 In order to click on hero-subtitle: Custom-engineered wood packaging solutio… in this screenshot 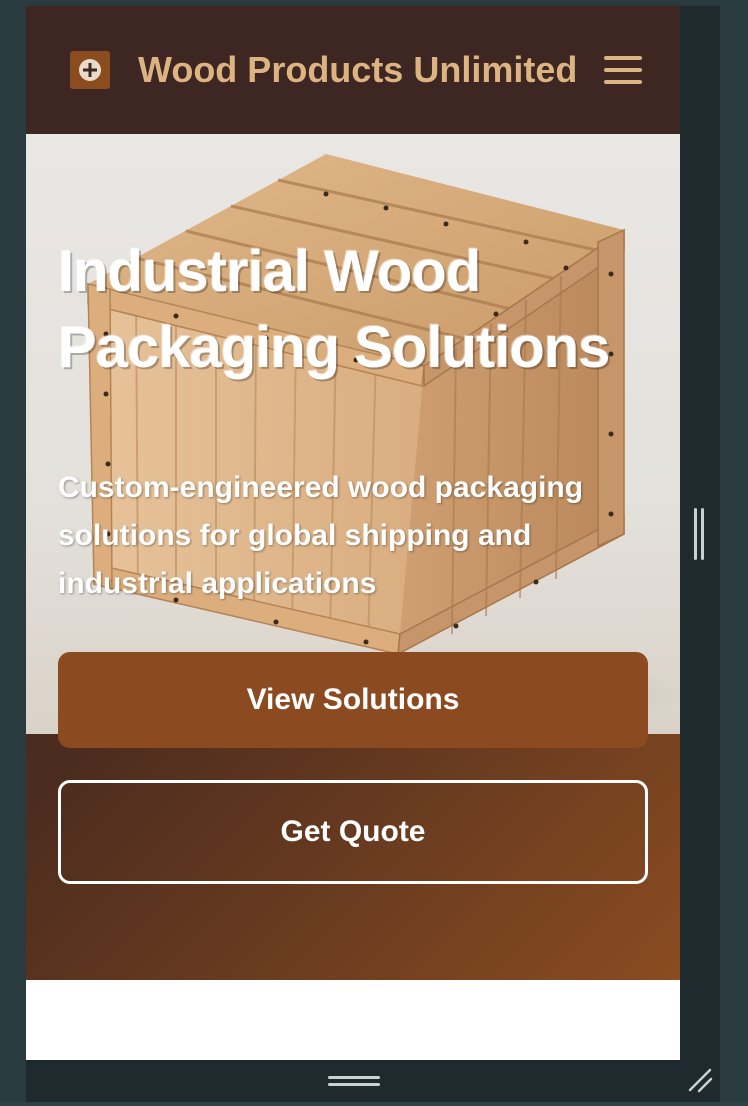, I will do `click(321, 535)`.